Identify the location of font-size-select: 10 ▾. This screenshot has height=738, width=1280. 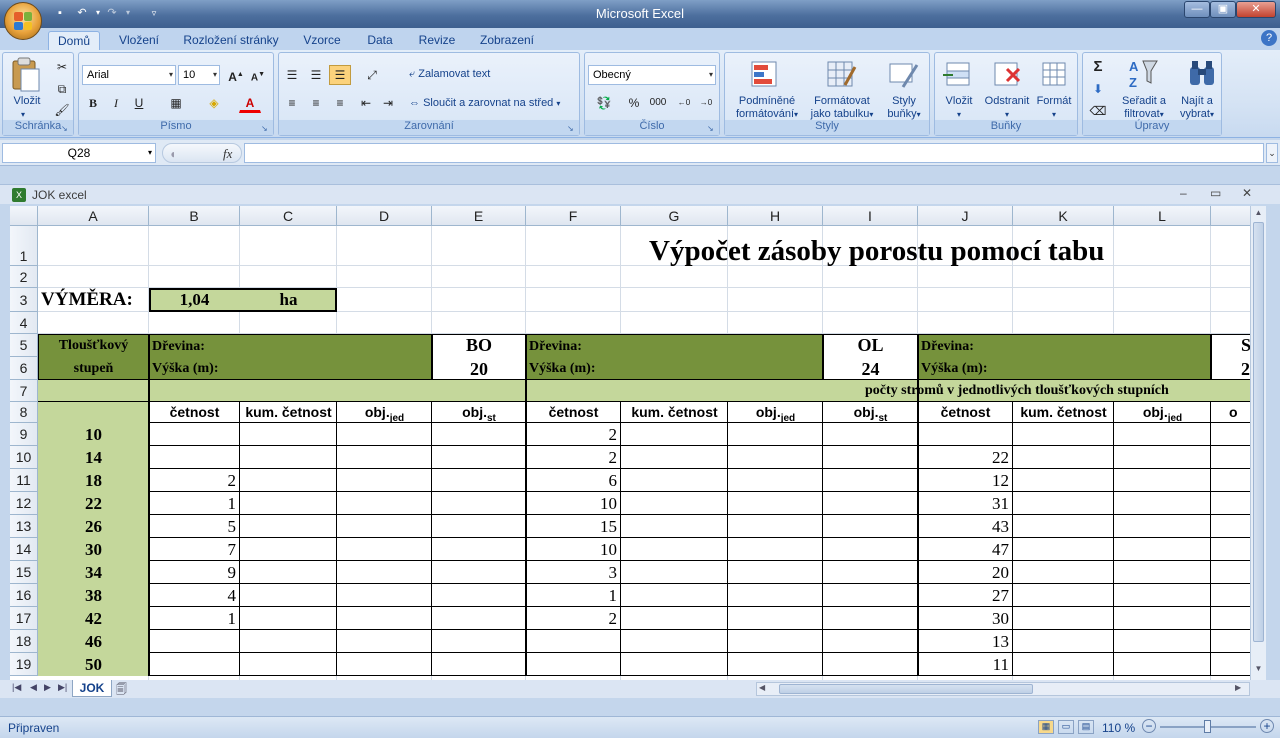
(199, 75).